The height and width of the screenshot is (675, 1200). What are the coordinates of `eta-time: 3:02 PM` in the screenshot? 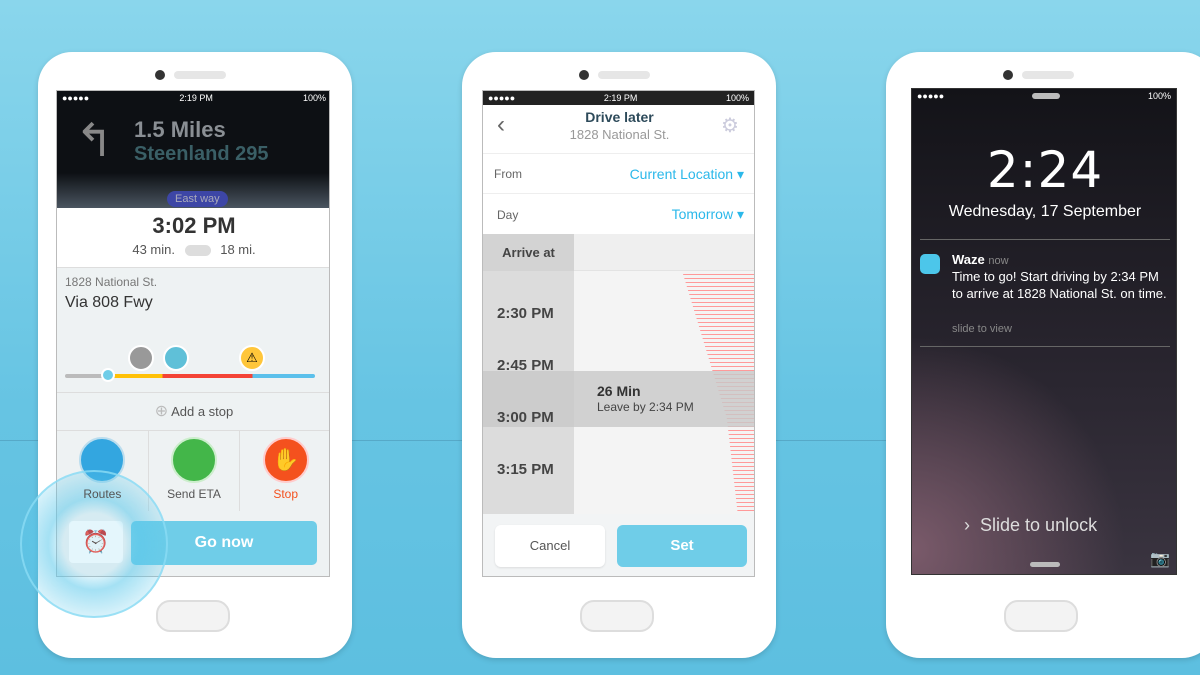 It's located at (194, 225).